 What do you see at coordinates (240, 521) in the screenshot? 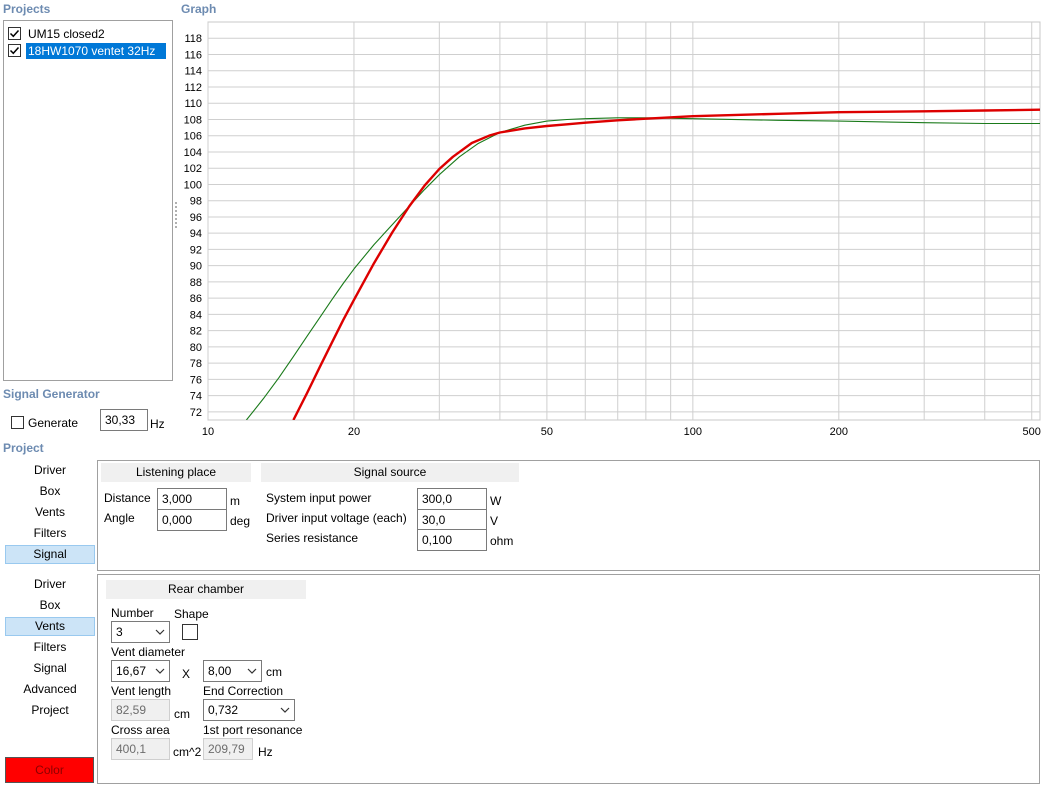
I see `angle-unit: deg` at bounding box center [240, 521].